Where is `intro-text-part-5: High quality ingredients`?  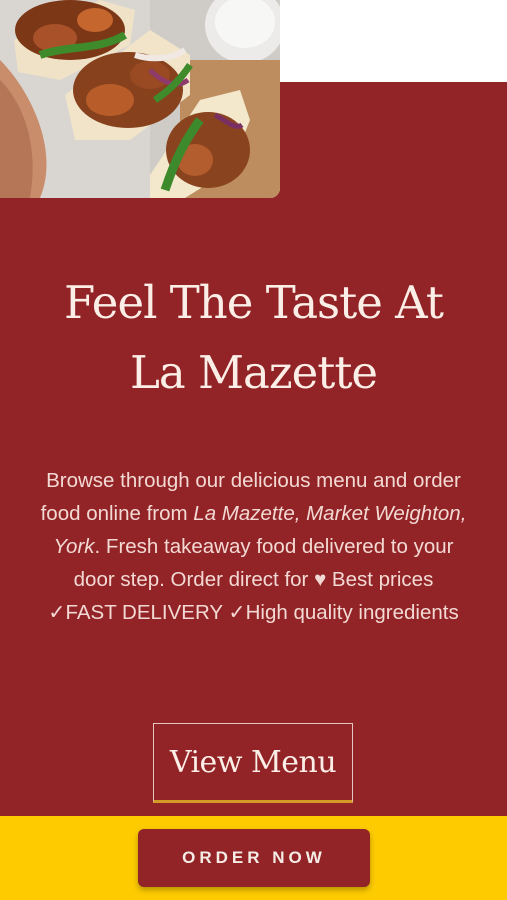 intro-text-part-5: High quality ingredients is located at coordinates (352, 612).